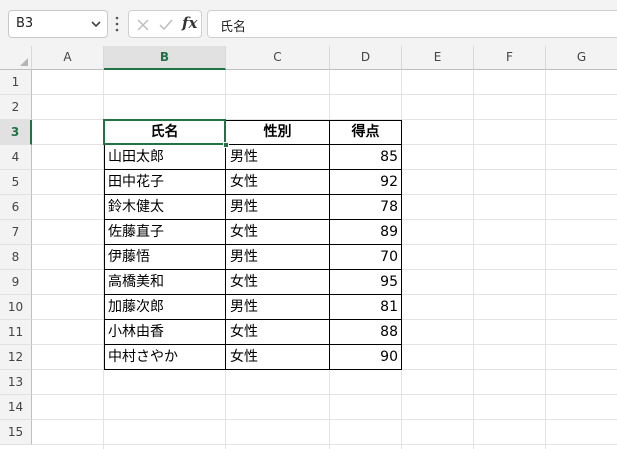 The width and height of the screenshot is (617, 449). Describe the element at coordinates (366, 58) in the screenshot. I see `column-header-d: D` at that location.